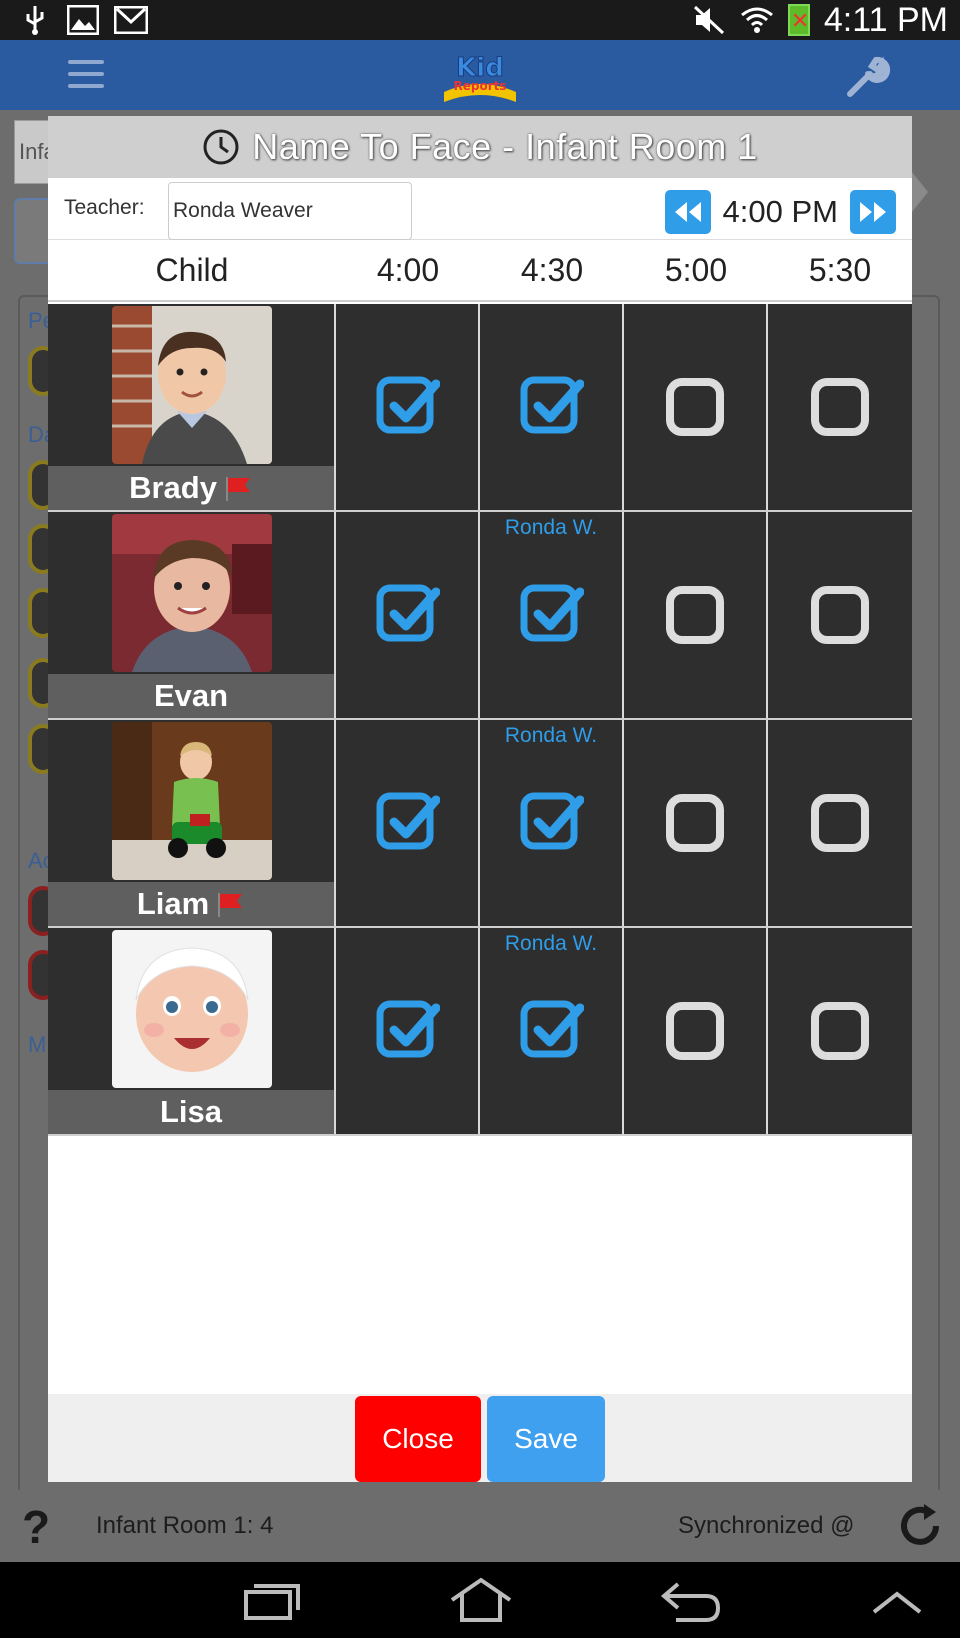  Describe the element at coordinates (480, 271) in the screenshot. I see `grid-header: Child 4:00 4:30 5:00 5:30` at that location.